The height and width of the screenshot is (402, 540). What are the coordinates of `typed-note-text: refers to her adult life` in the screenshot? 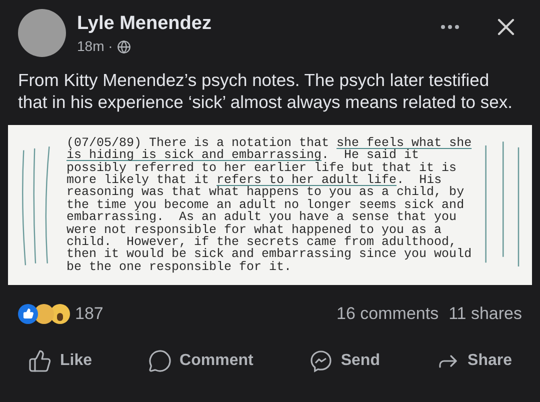 It's located at (306, 180).